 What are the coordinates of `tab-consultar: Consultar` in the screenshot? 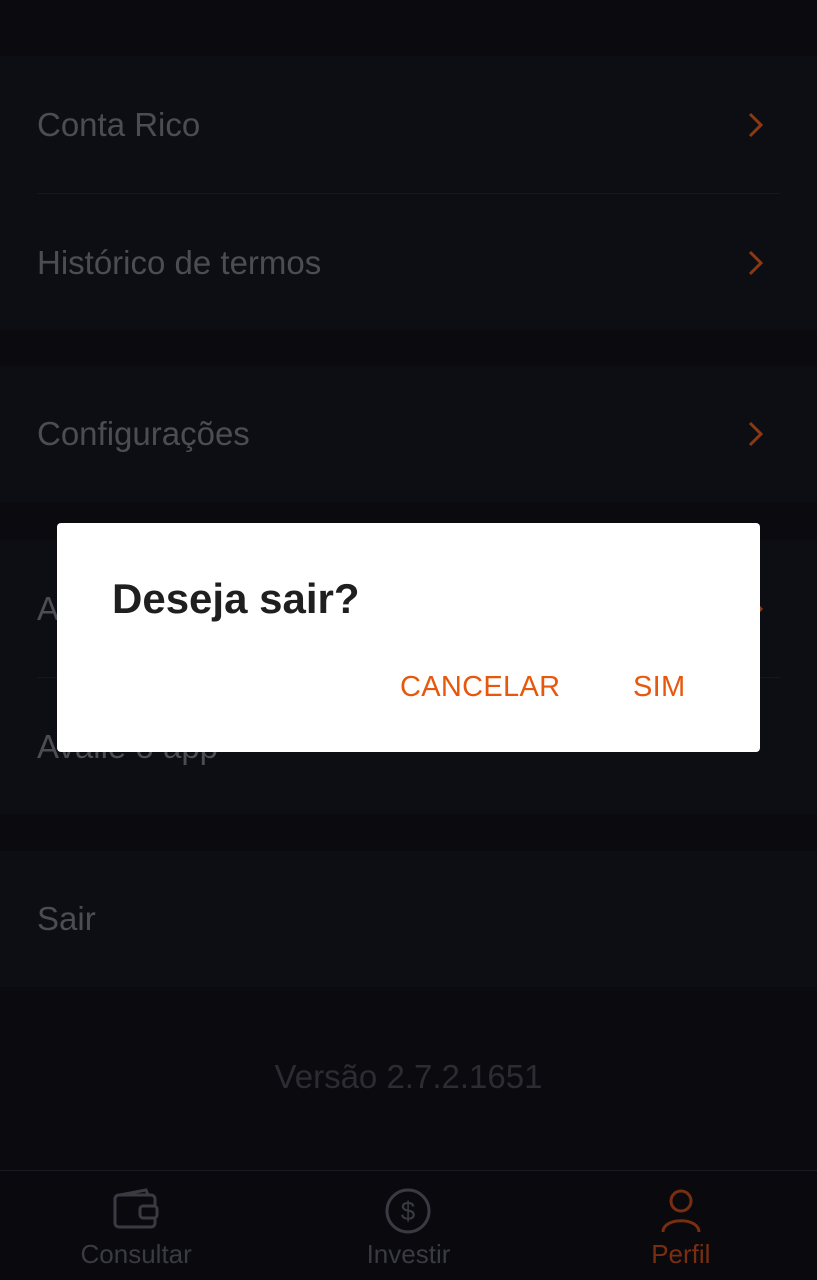 It's located at (136, 1225).